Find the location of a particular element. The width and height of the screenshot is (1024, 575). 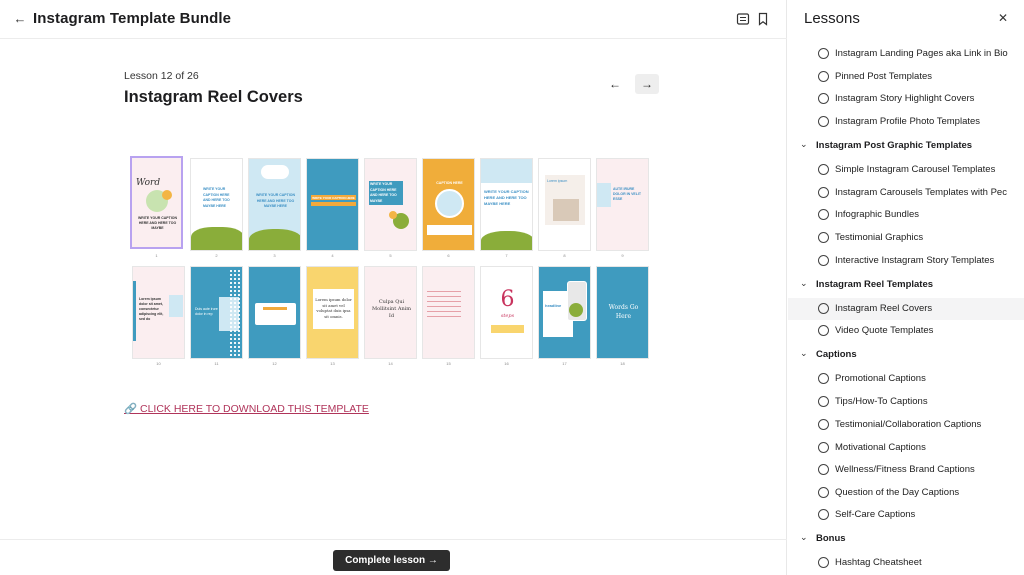

lesson-item: Motivational Captions is located at coordinates (906, 448).